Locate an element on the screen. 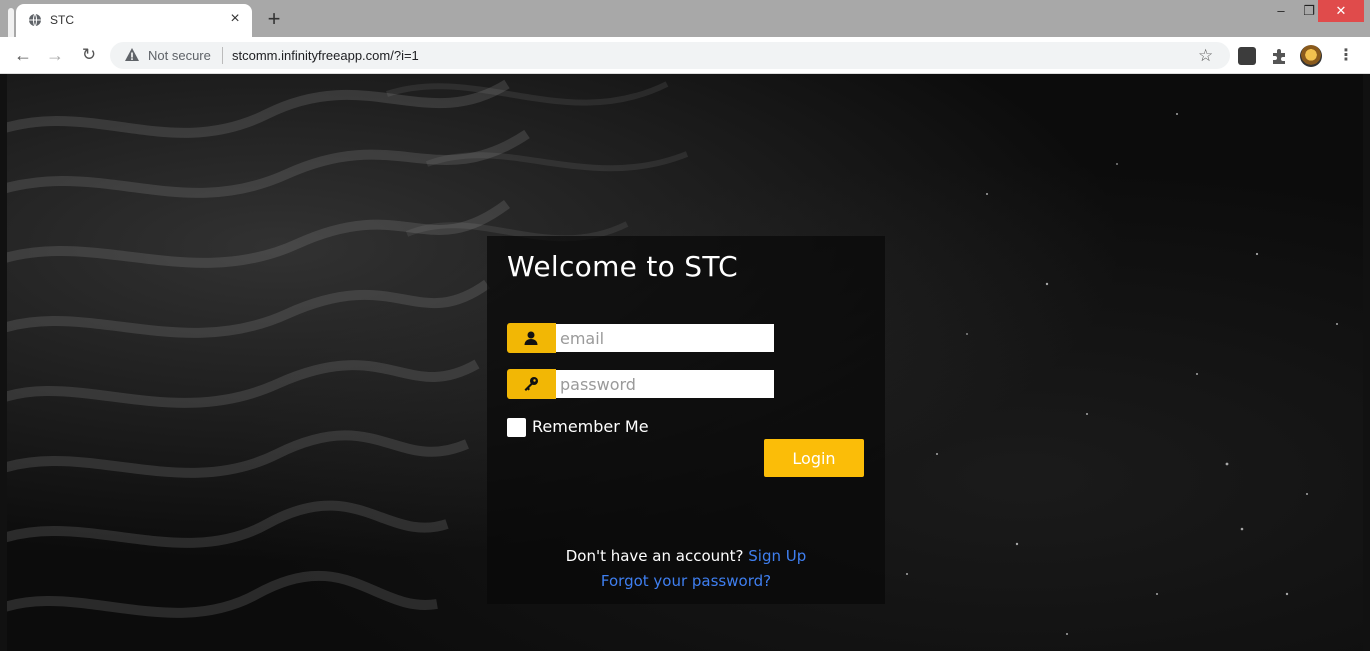 Image resolution: width=1370 pixels, height=651 pixels. no-account-text: Don't have an account? is located at coordinates (654, 556).